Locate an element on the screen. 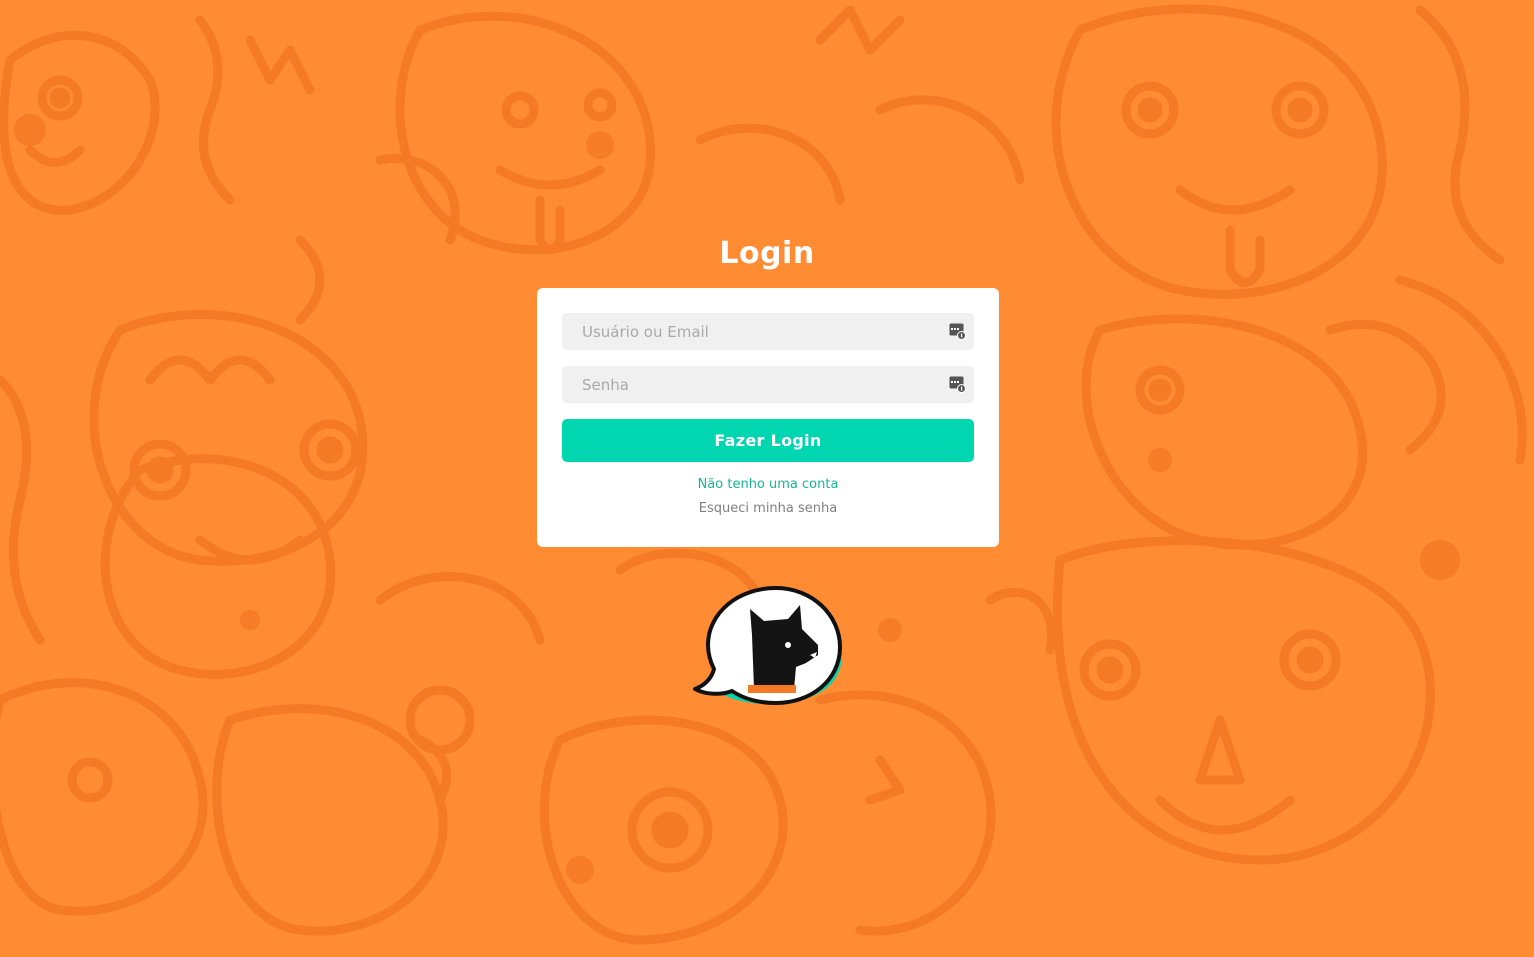  password-field is located at coordinates (768, 384).